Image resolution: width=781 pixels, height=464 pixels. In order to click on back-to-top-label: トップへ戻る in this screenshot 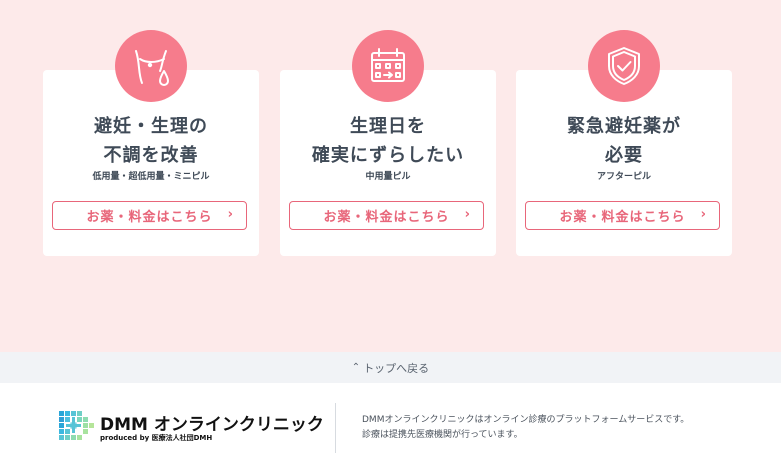, I will do `click(396, 368)`.